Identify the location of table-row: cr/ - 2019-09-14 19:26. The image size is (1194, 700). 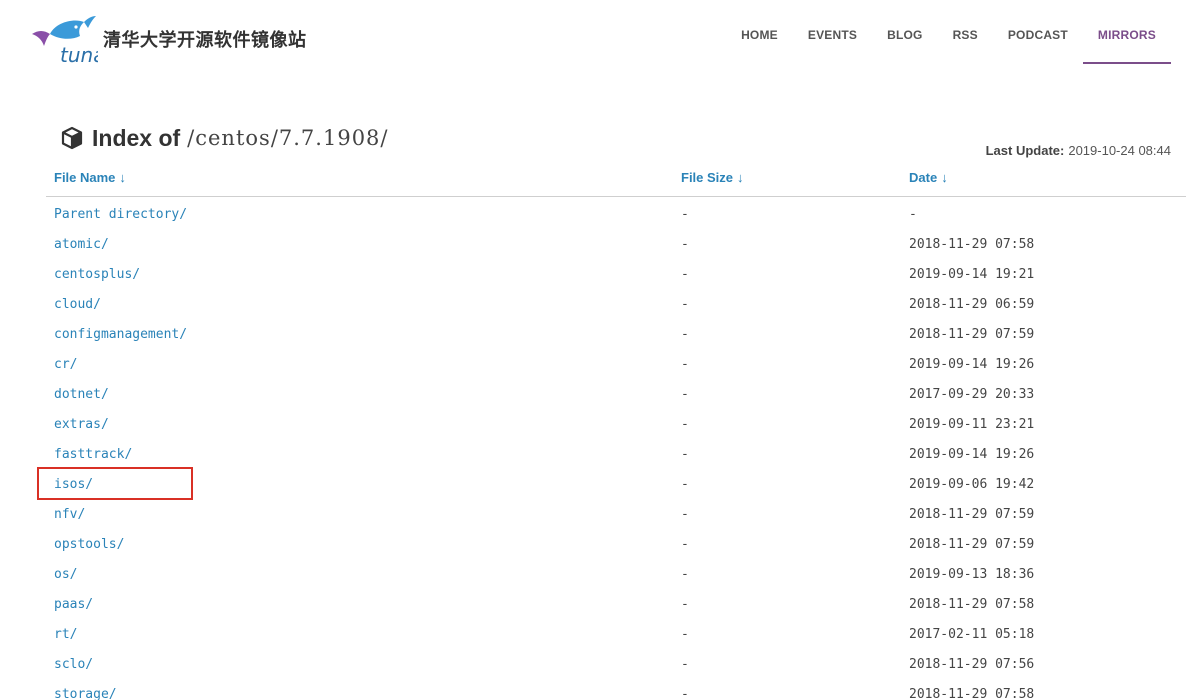
(616, 364).